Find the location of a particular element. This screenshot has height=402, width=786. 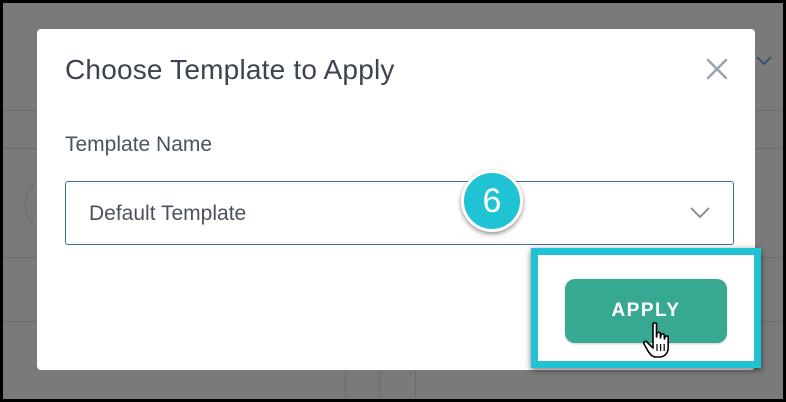

template-select: Default Template is located at coordinates (399, 213).